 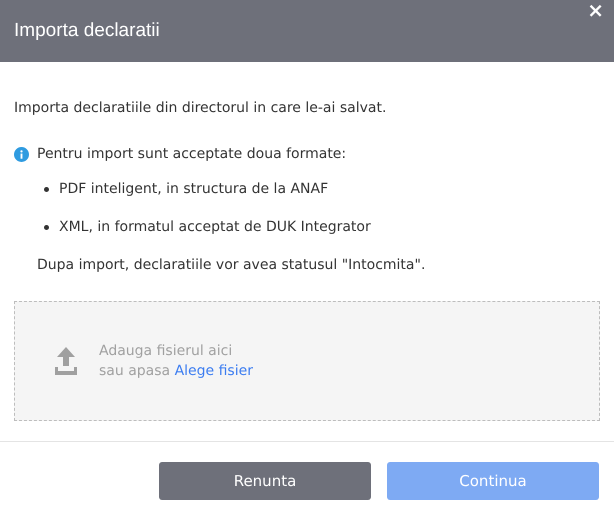 I want to click on choose-file-link: Alege fisier, so click(x=213, y=371).